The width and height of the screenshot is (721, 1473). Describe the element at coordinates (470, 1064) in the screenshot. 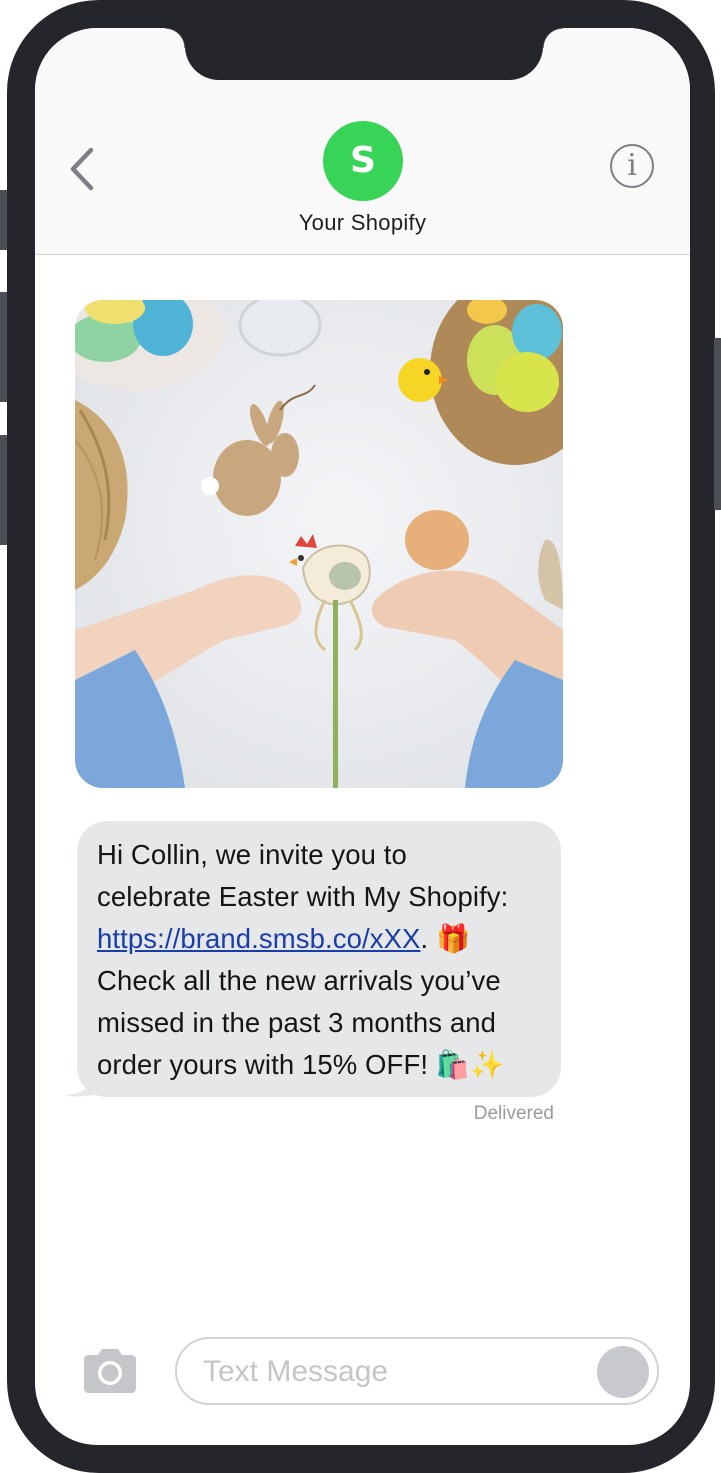

I see `shopping-sparkles-emoji: 🛍️✨` at that location.